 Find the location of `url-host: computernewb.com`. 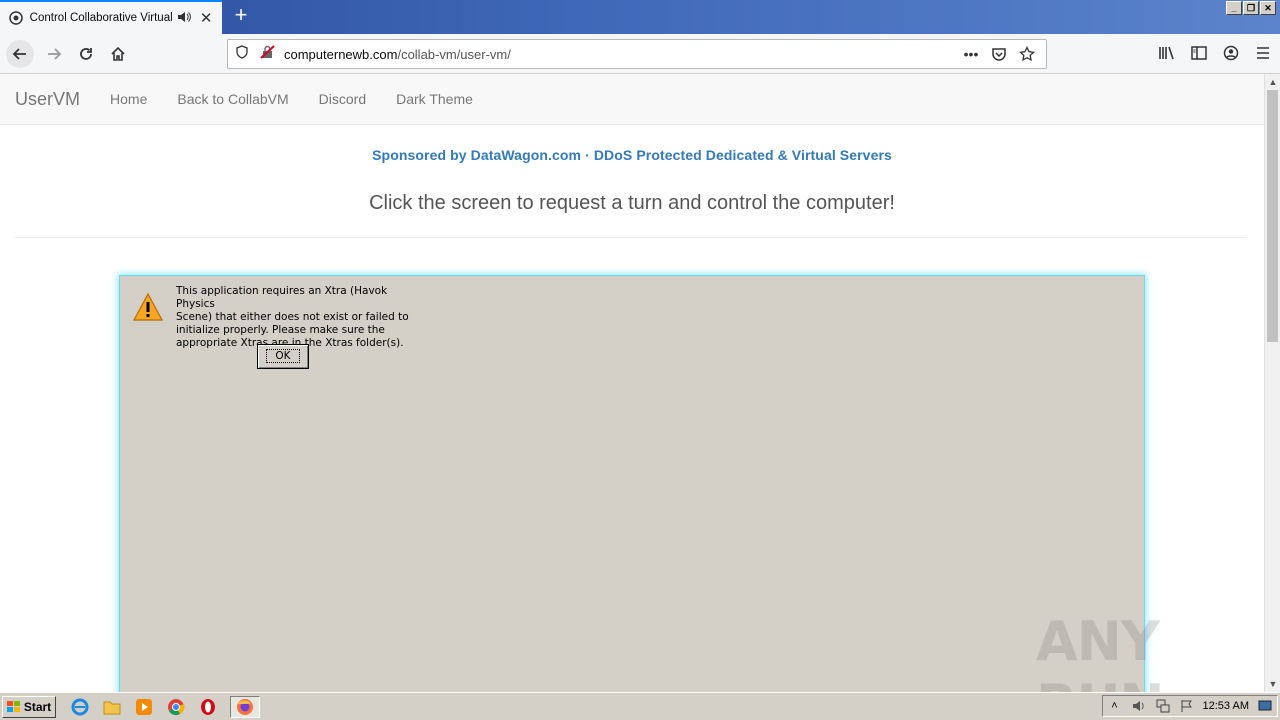

url-host: computernewb.com is located at coordinates (341, 54).